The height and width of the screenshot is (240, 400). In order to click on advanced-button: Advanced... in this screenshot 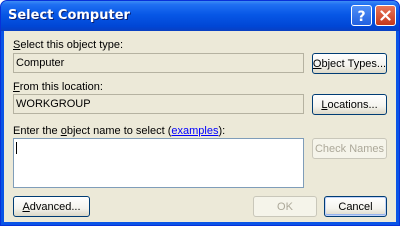, I will do `click(51, 206)`.